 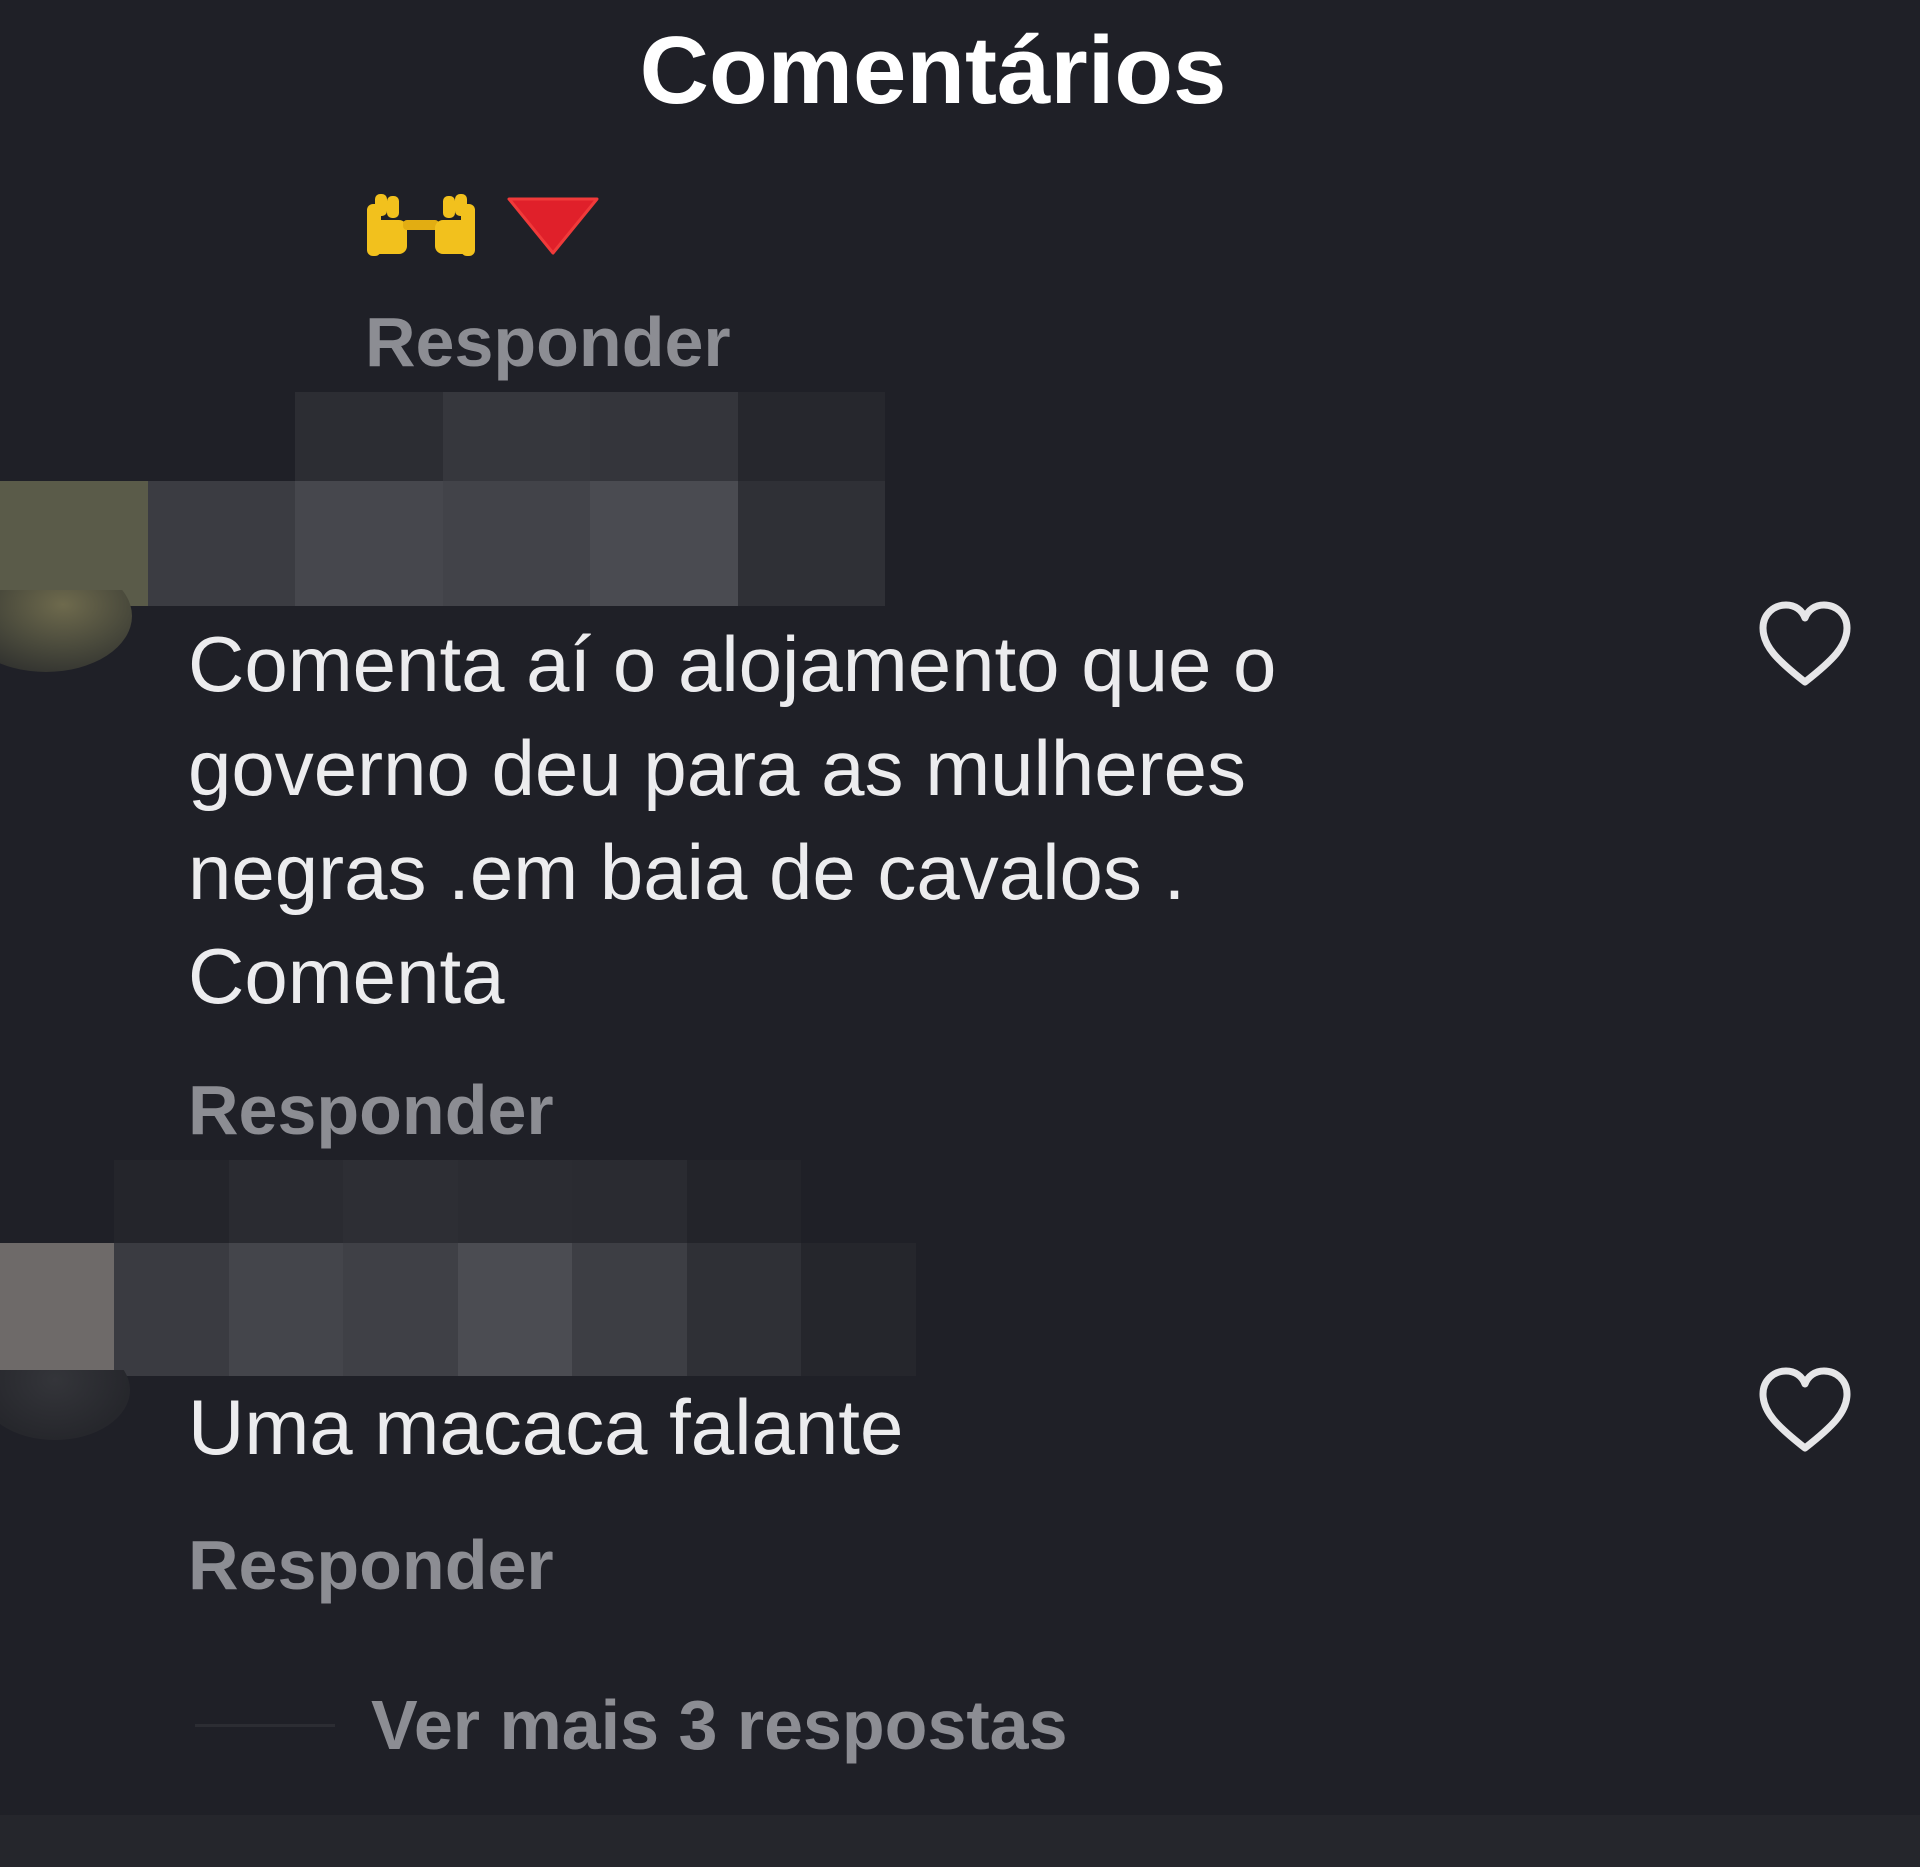 What do you see at coordinates (960, 1841) in the screenshot?
I see `bottom-bar` at bounding box center [960, 1841].